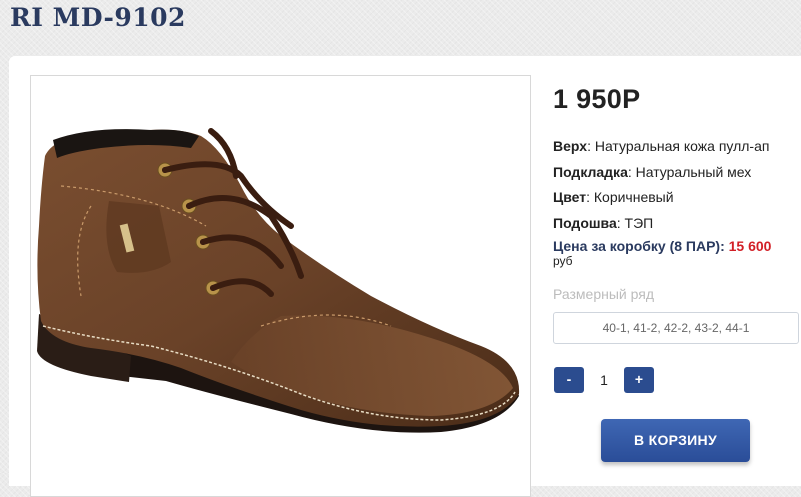 Image resolution: width=801 pixels, height=497 pixels. I want to click on spec-upper: Верх: Натуральная кожа пулл-ап, so click(661, 147).